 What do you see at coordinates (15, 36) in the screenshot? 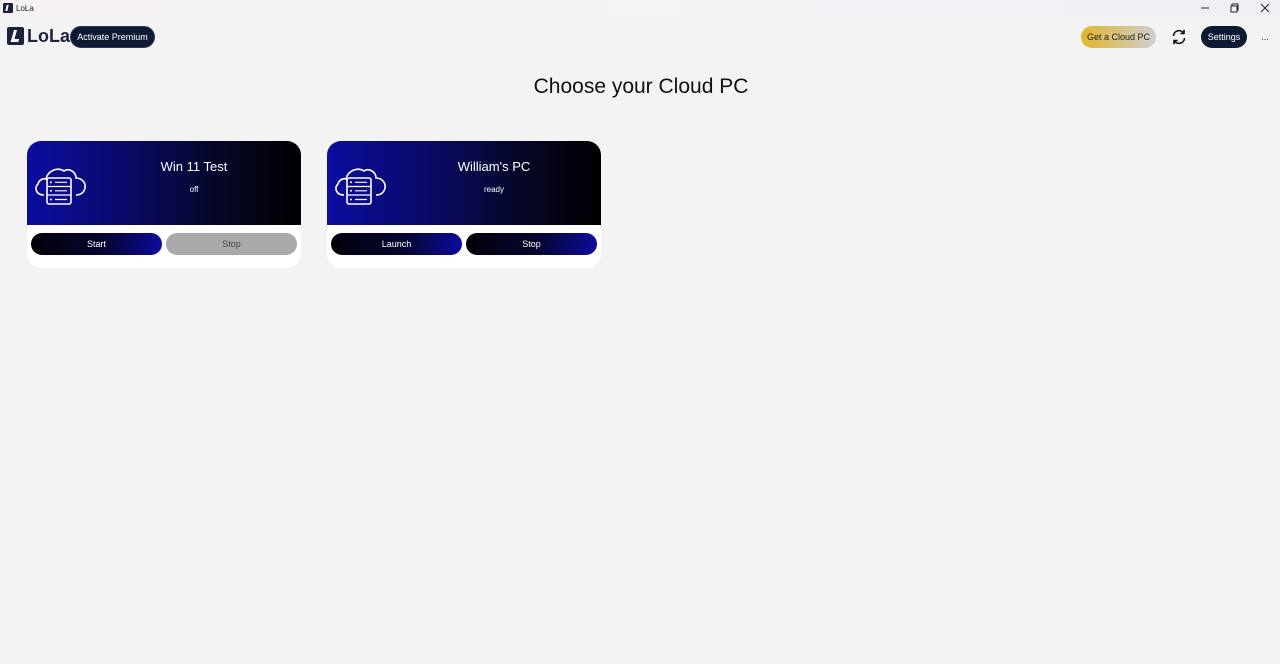
I see `lola-logo-icon` at bounding box center [15, 36].